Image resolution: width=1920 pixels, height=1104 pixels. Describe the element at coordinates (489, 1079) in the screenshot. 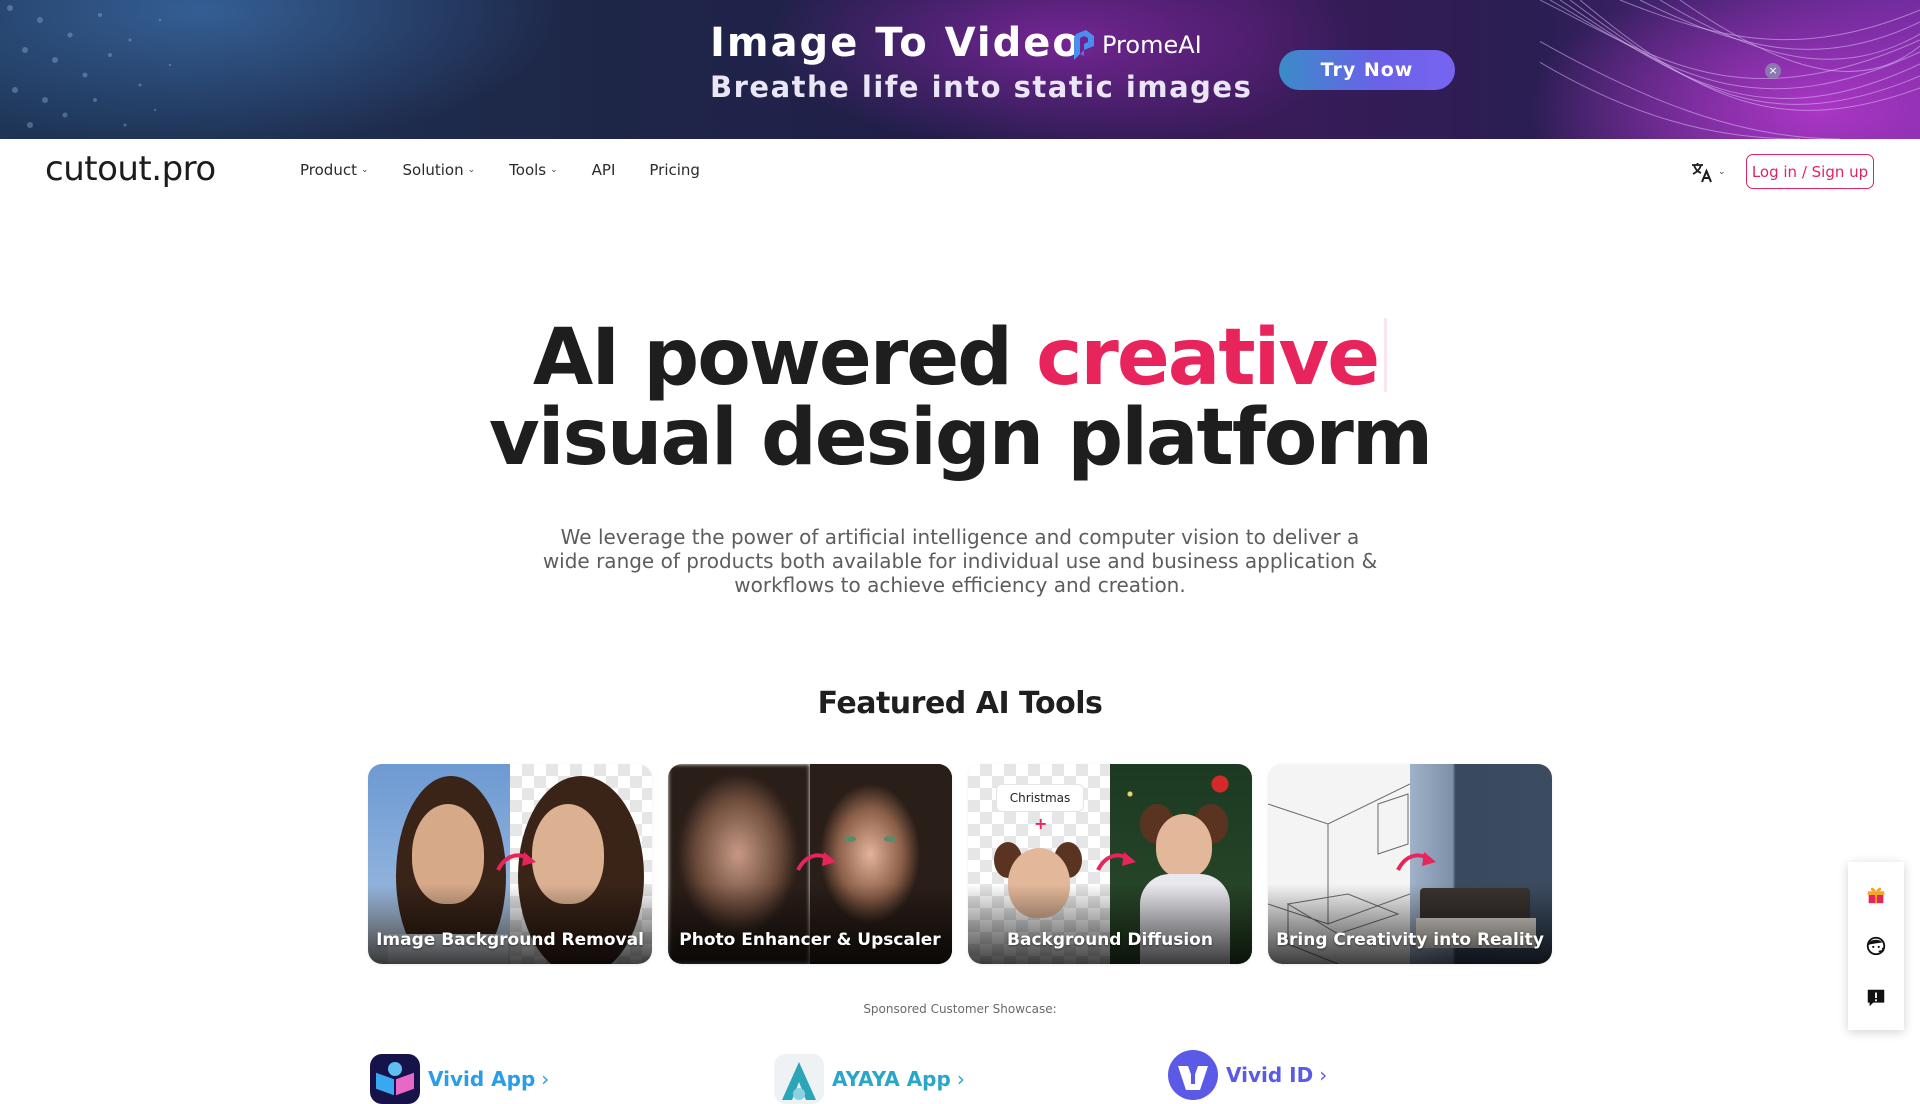

I see `vivid-app-link: Vivid App ›` at that location.